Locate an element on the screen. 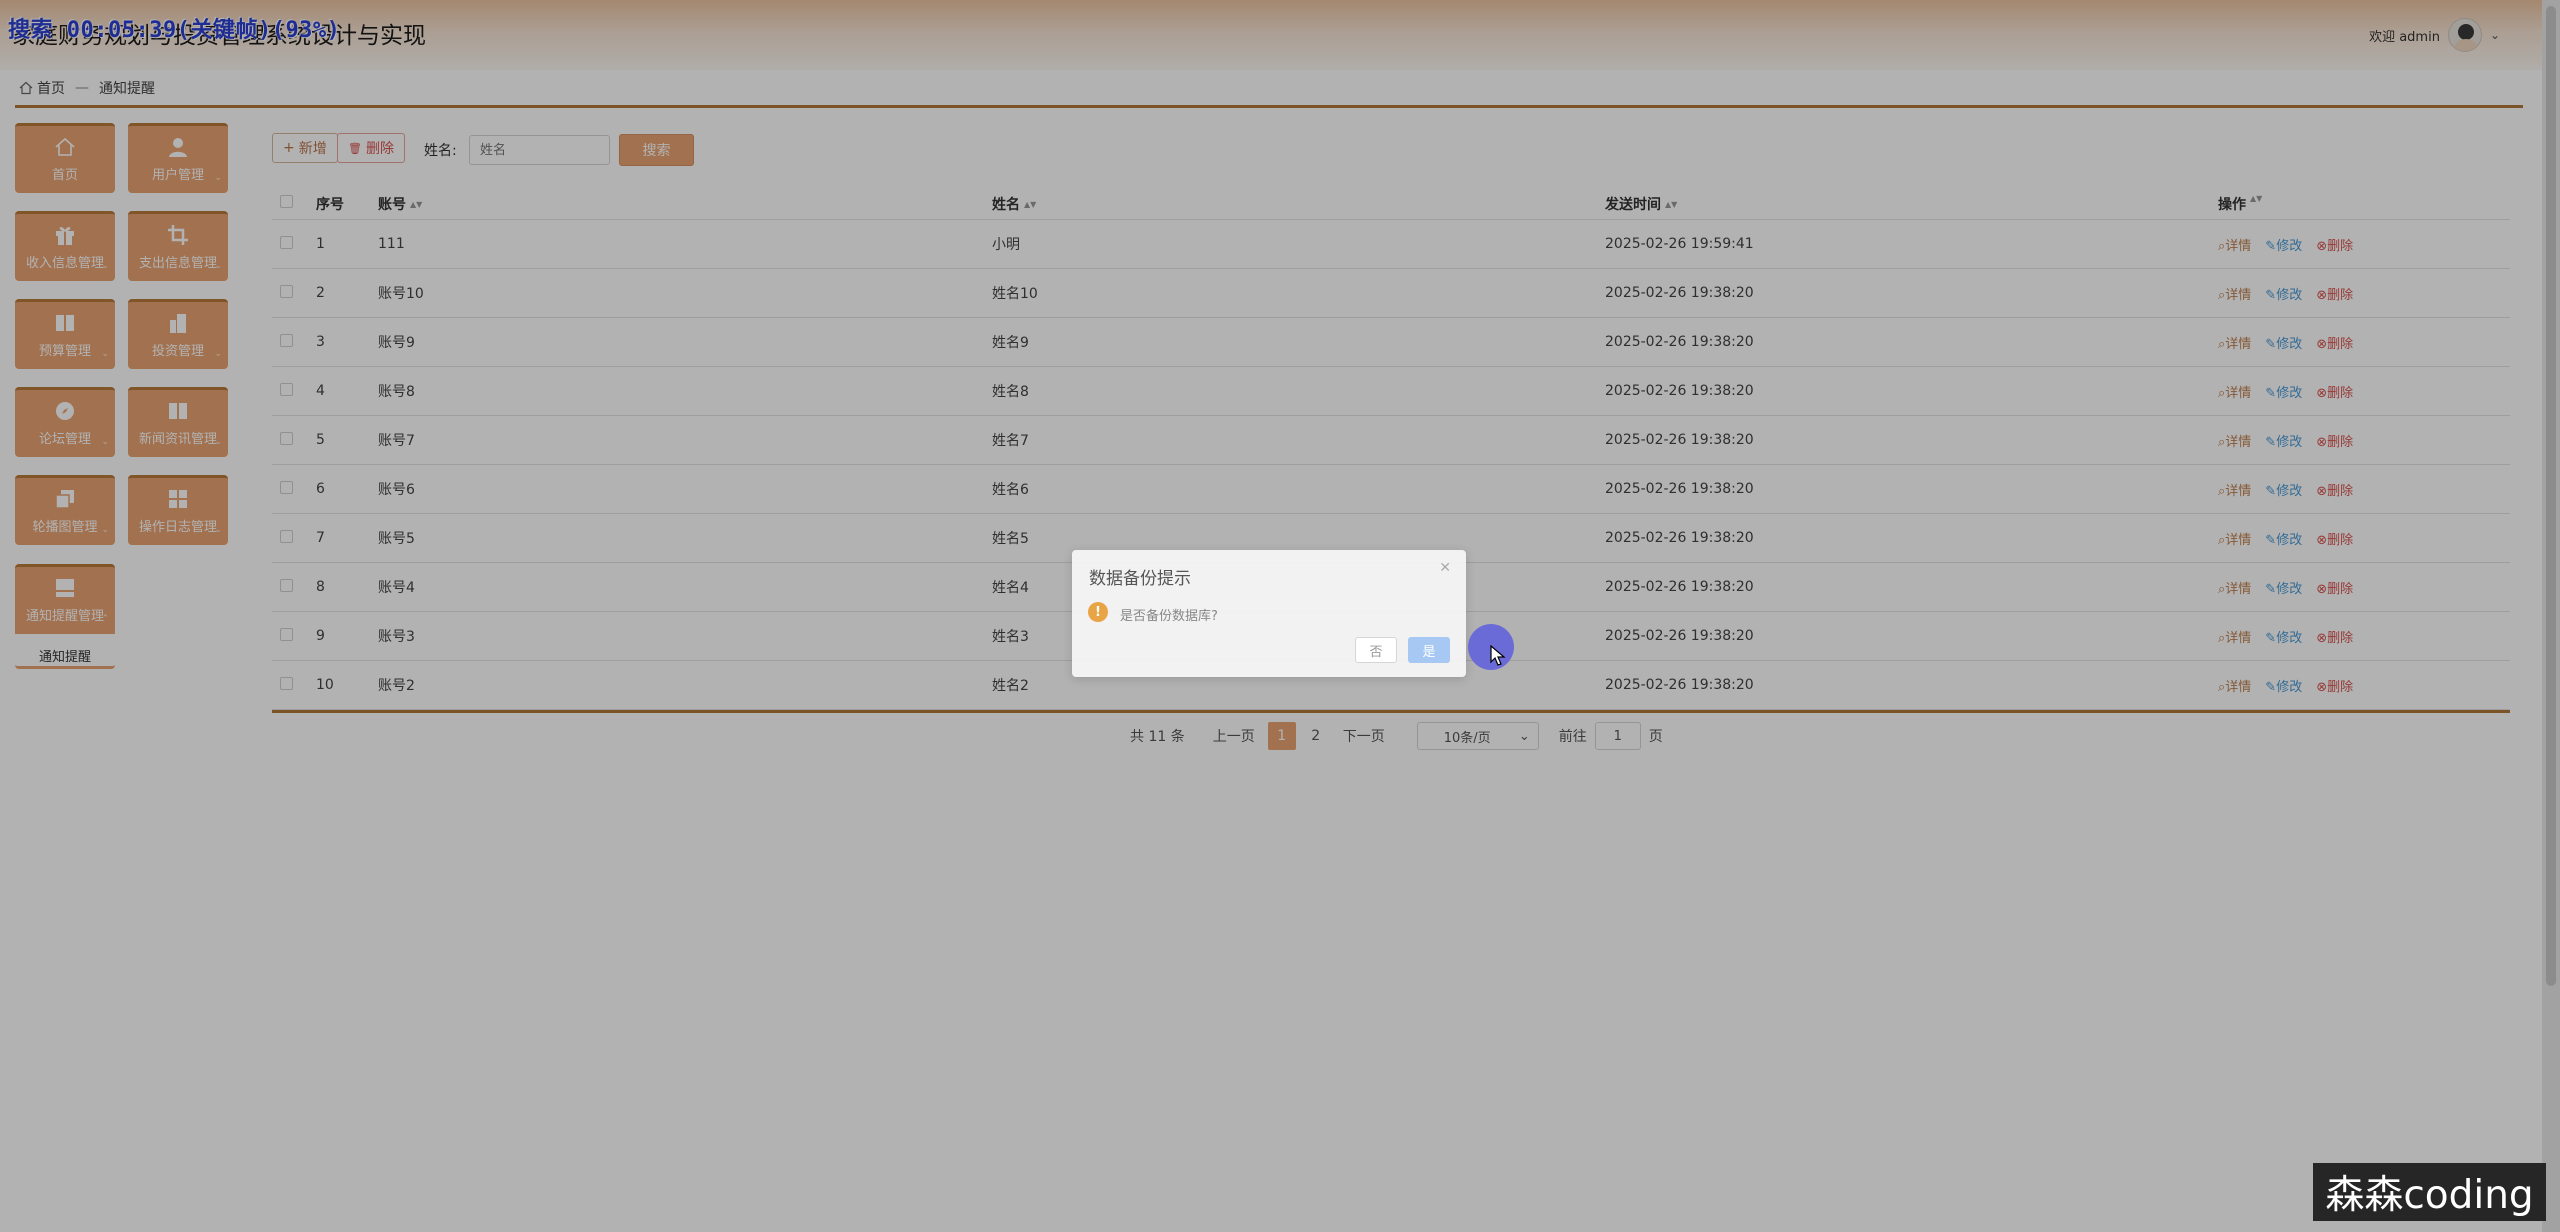 Image resolution: width=2560 pixels, height=1232 pixels. close-icon: ✕ is located at coordinates (1445, 568).